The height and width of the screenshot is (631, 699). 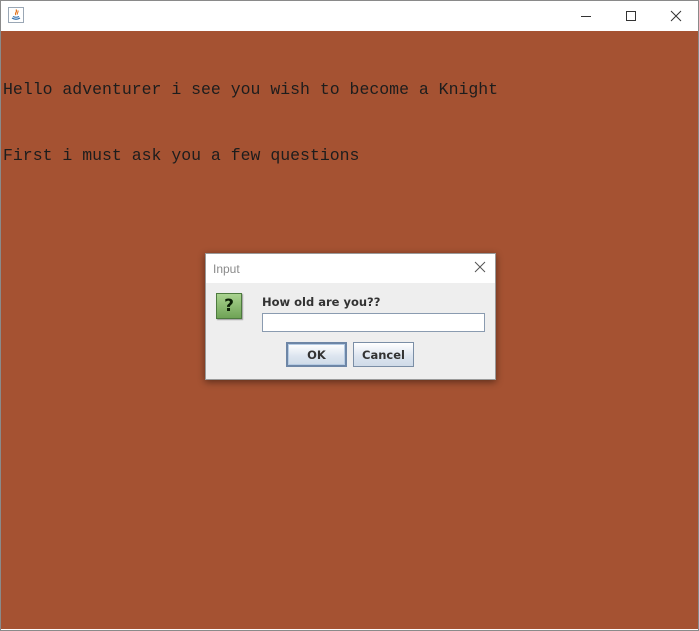 I want to click on maximize-button, so click(x=630, y=15).